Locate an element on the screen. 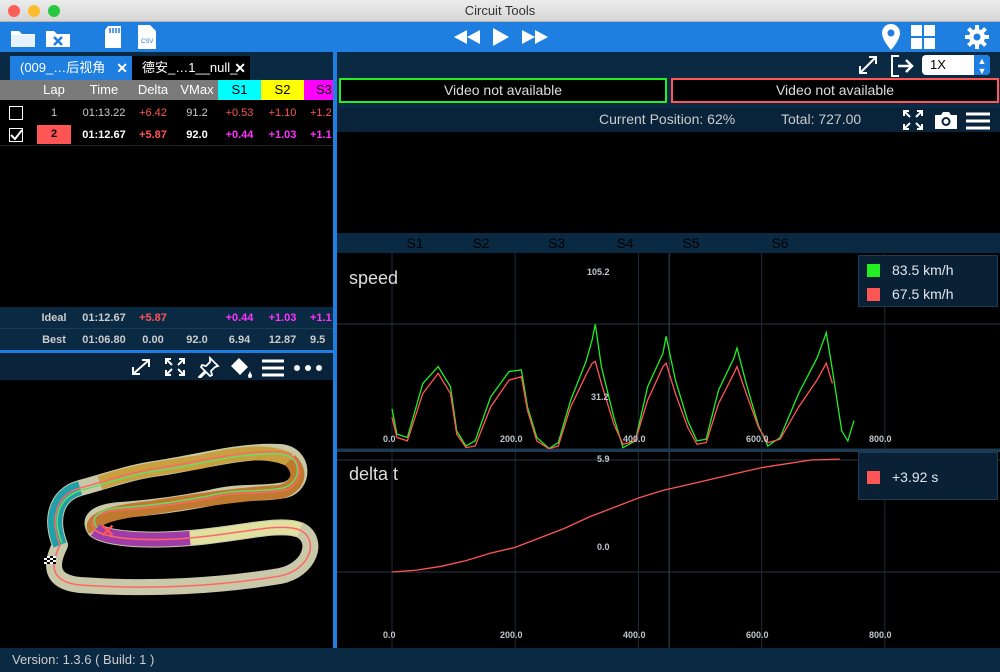 The width and height of the screenshot is (1000, 672). sector-s3: S3 is located at coordinates (556, 243).